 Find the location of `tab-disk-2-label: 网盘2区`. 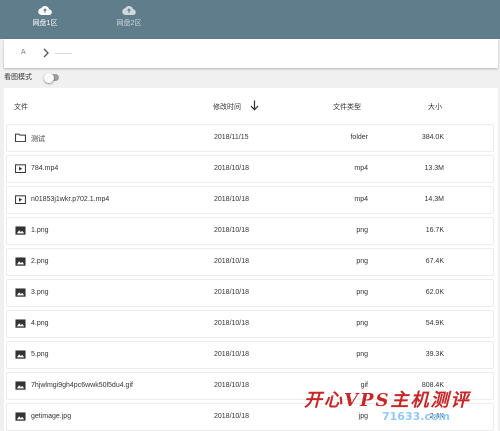

tab-disk-2-label: 网盘2区 is located at coordinates (129, 23).